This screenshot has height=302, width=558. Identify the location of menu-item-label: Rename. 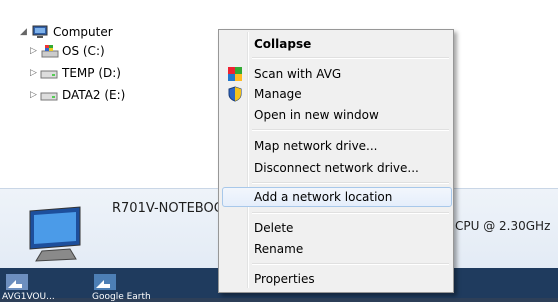
(279, 249).